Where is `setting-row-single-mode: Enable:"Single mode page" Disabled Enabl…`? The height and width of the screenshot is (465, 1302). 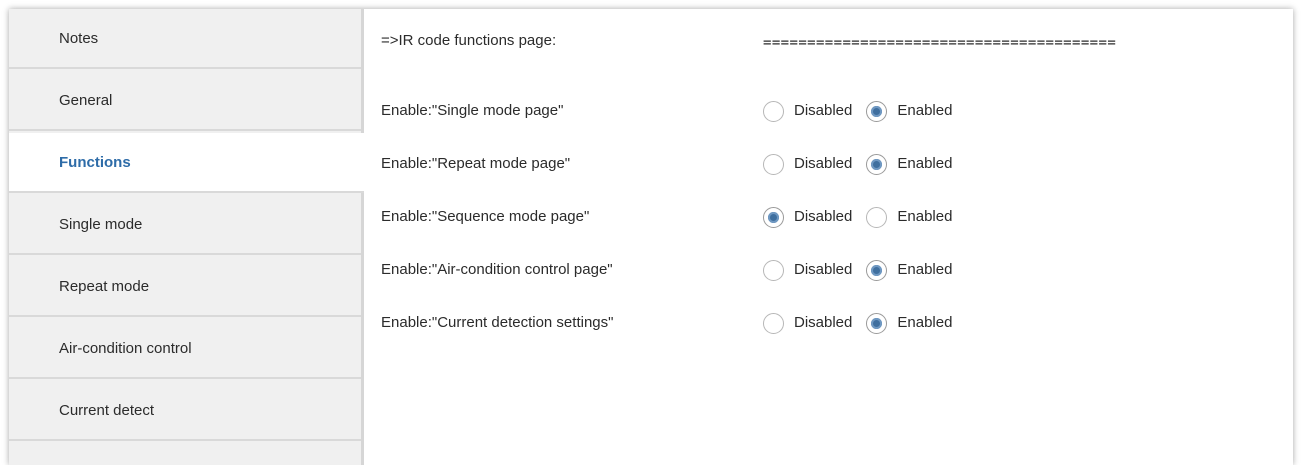
setting-row-single-mode: Enable:"Single mode page" Disabled Enabl… is located at coordinates (831, 111).